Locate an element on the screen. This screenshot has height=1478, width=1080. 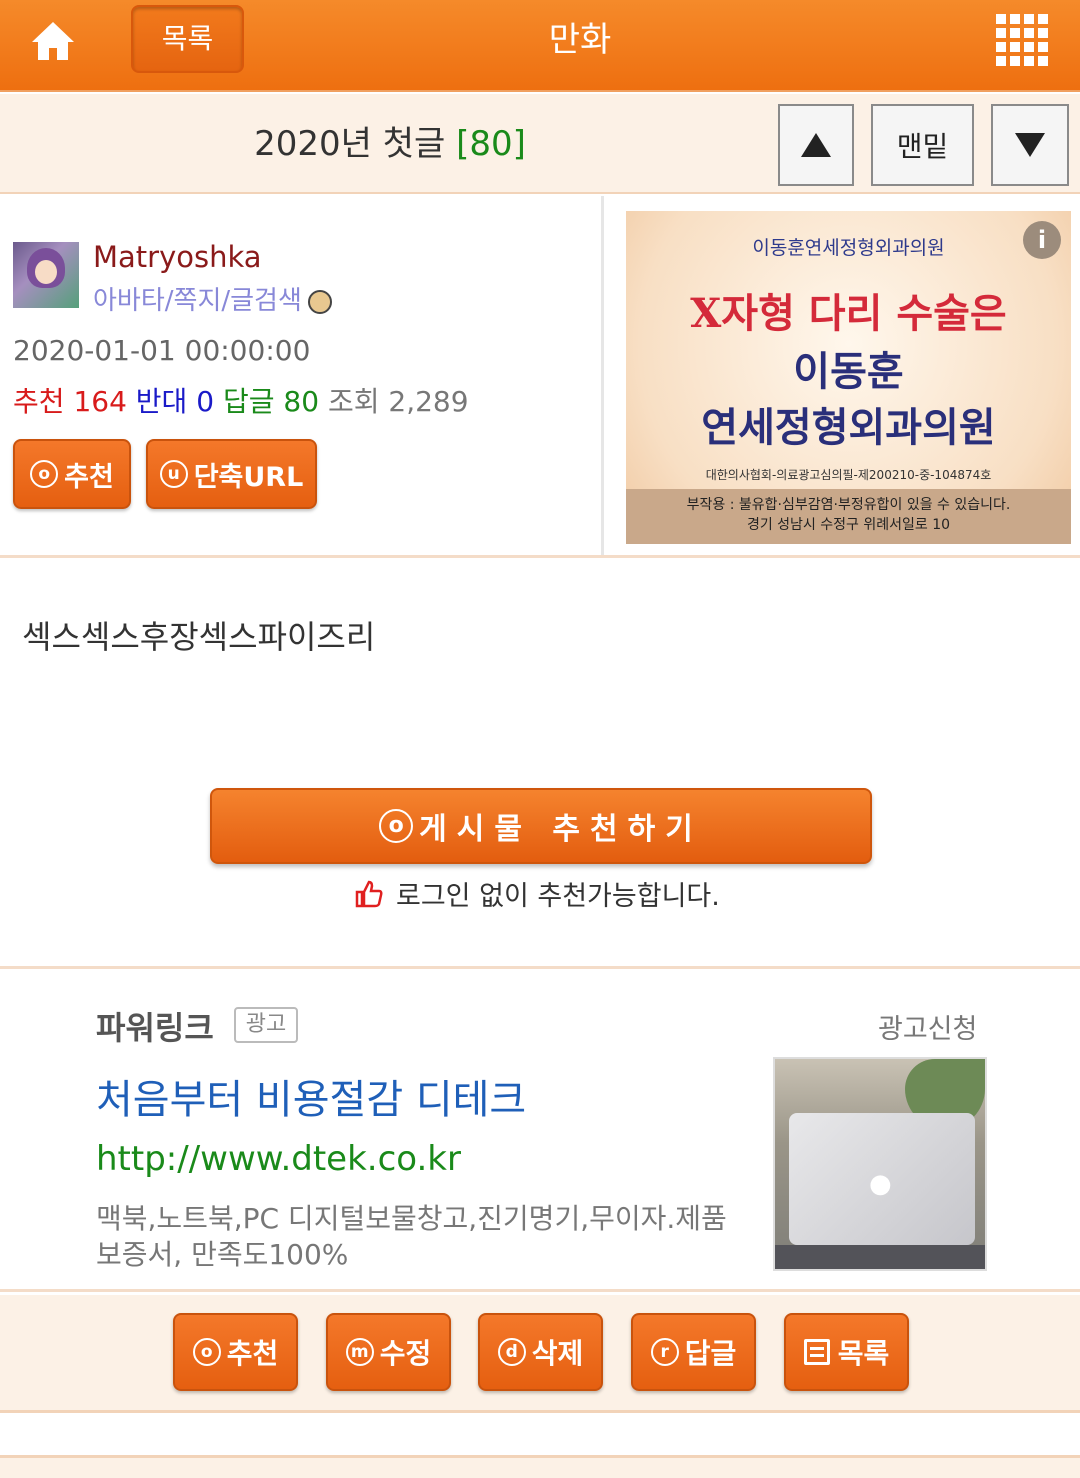
delete-icon: d is located at coordinates (511, 1352).